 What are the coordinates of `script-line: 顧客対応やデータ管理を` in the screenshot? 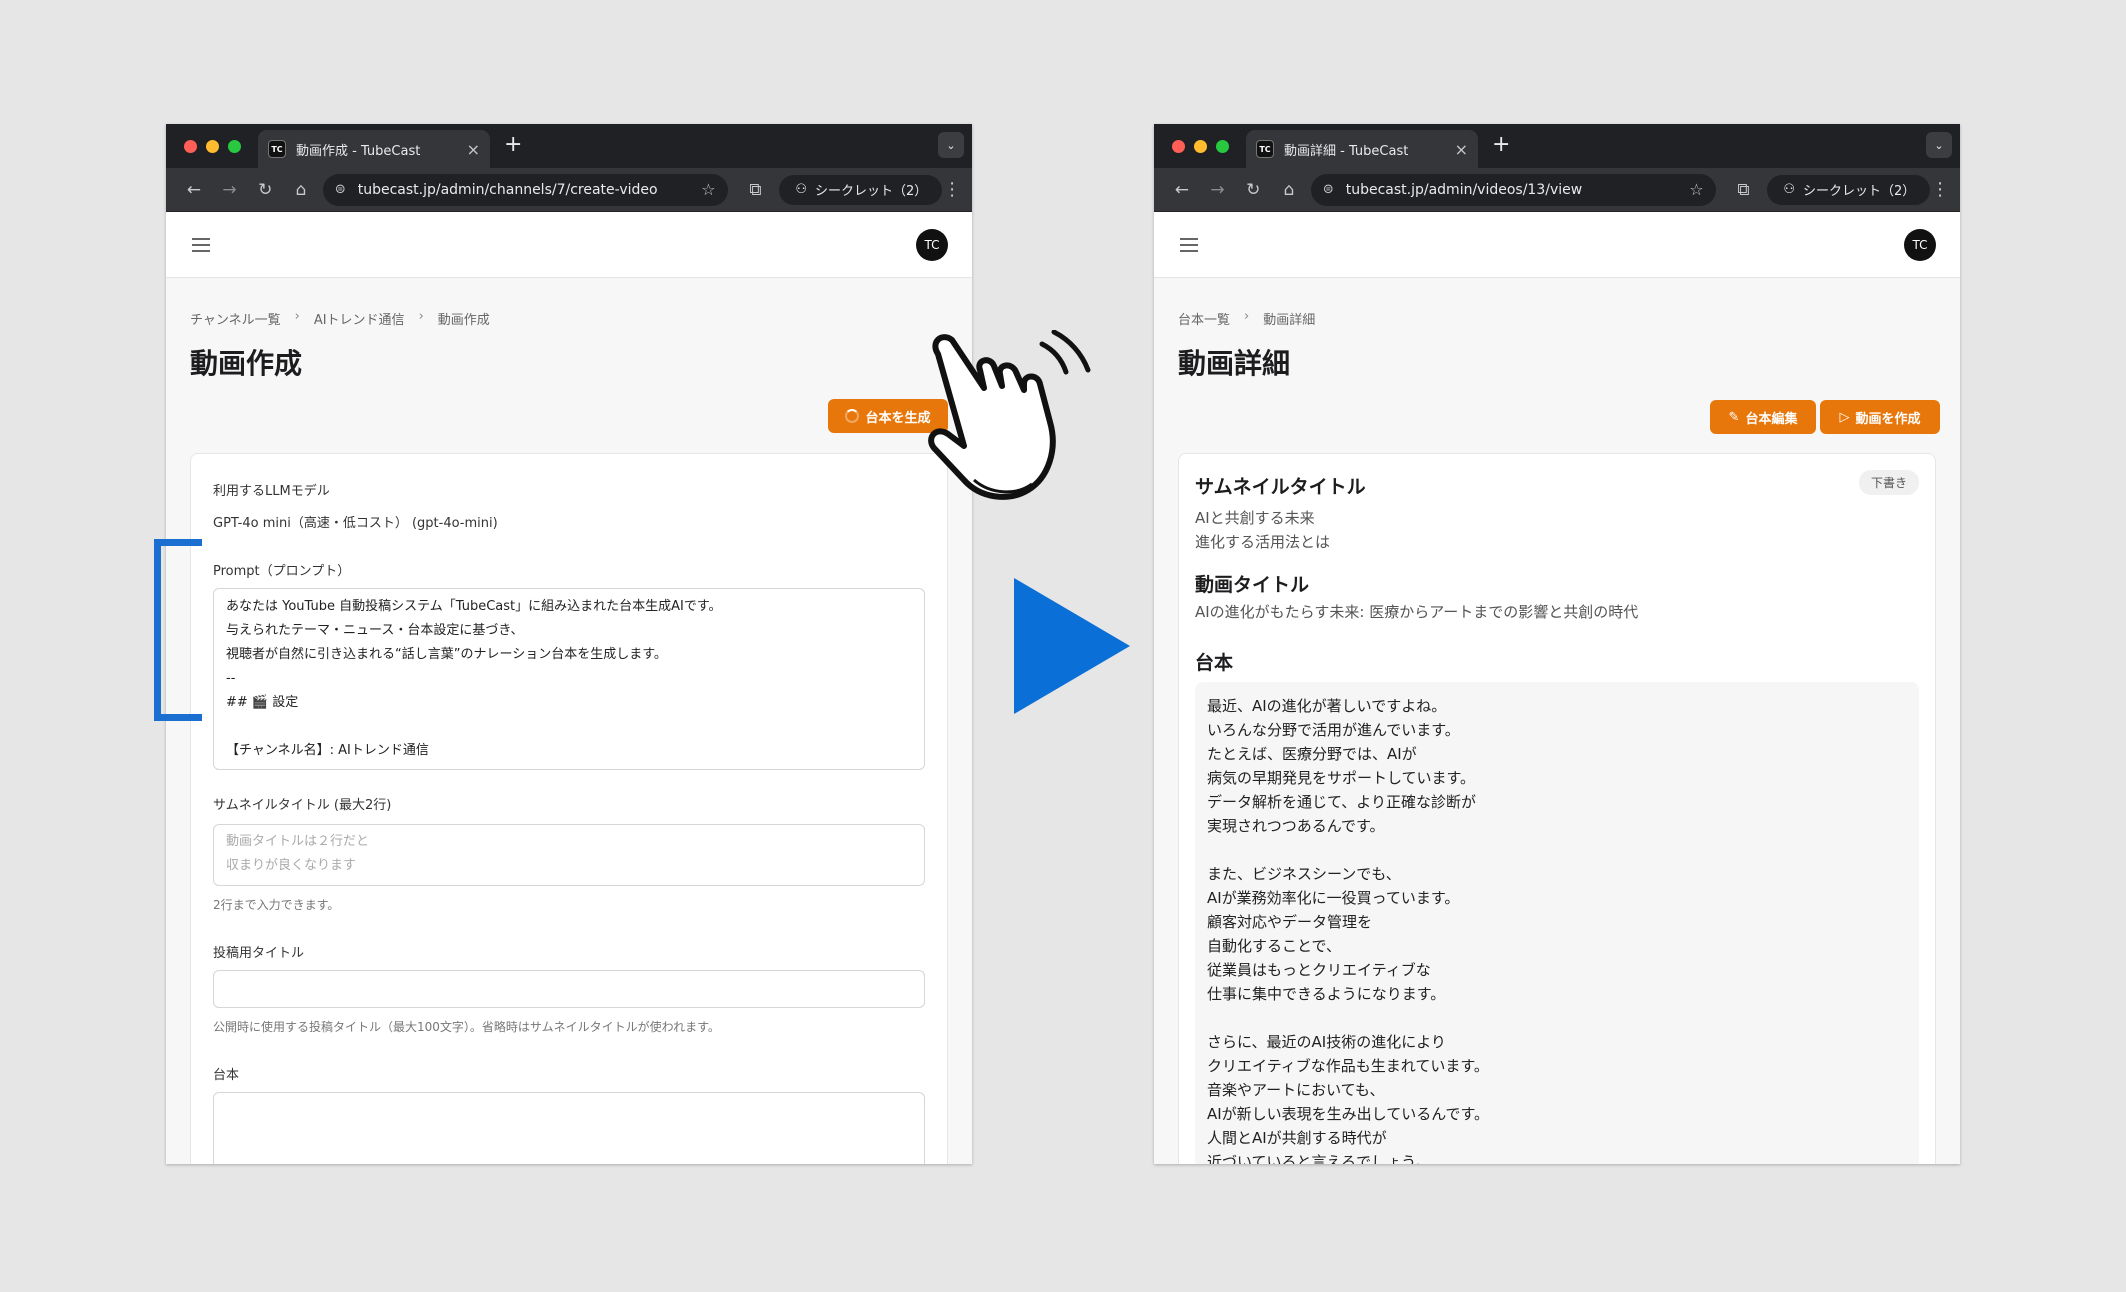 It's located at (1290, 922).